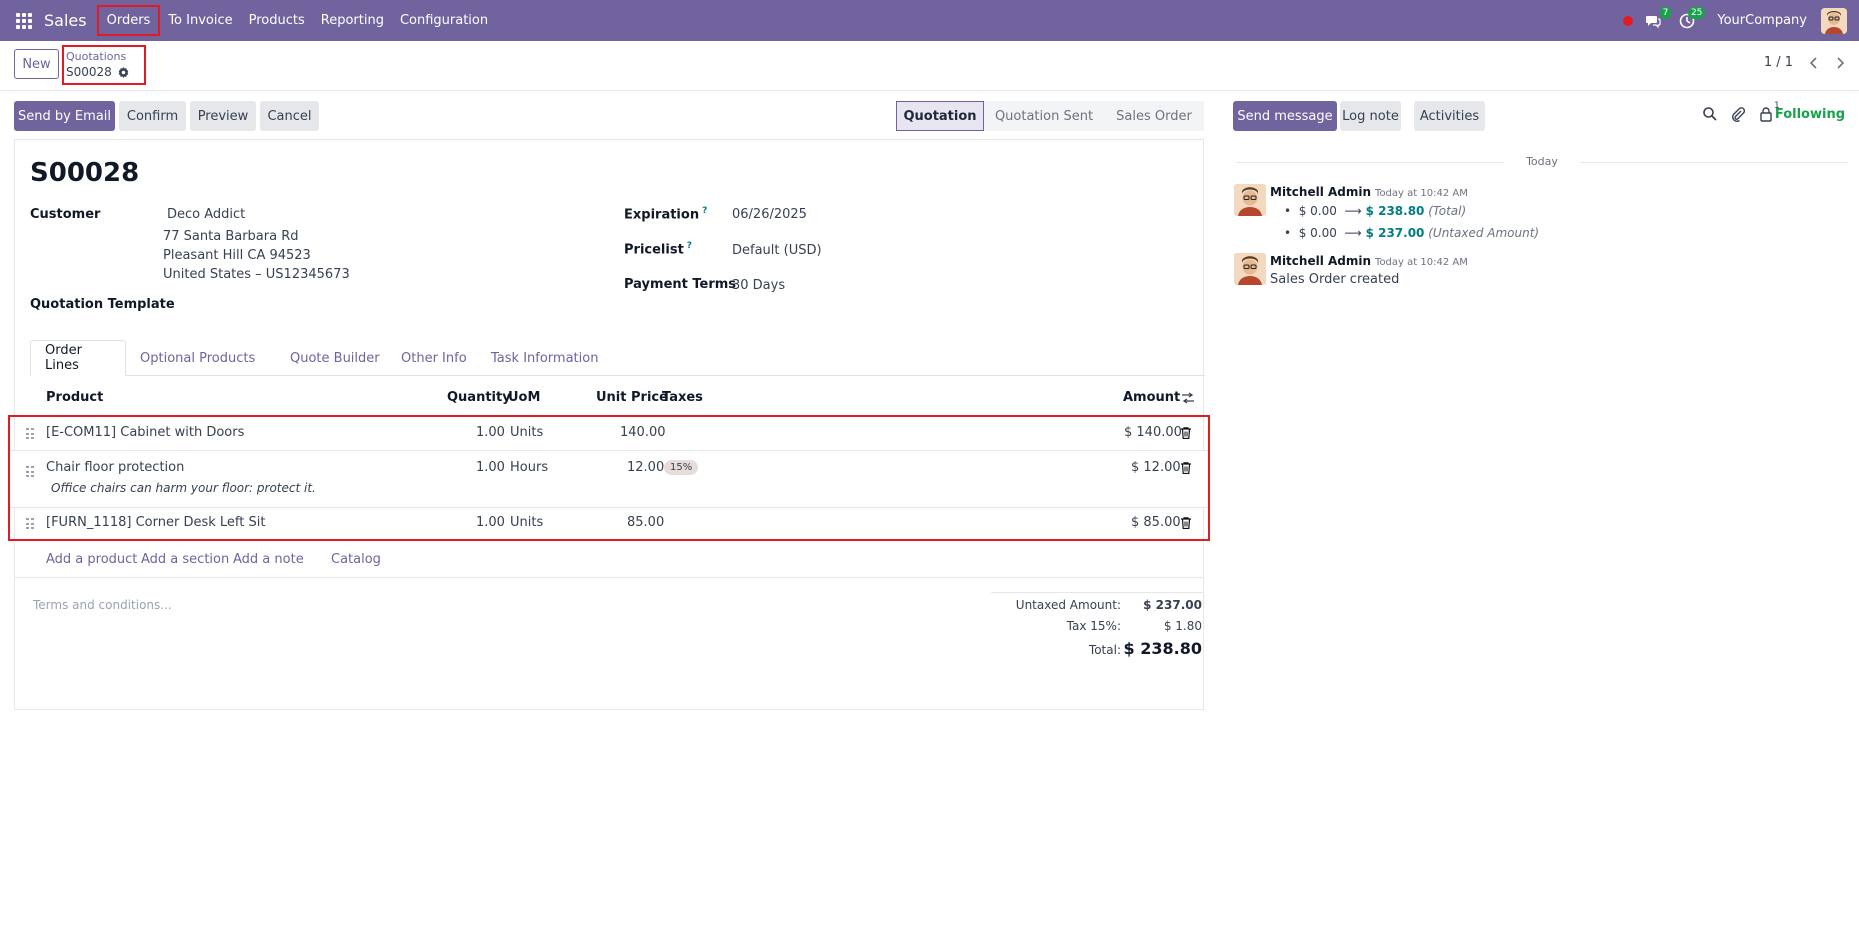 Image resolution: width=1859 pixels, height=943 pixels. I want to click on arrow-right-icon: ⟶, so click(1353, 211).